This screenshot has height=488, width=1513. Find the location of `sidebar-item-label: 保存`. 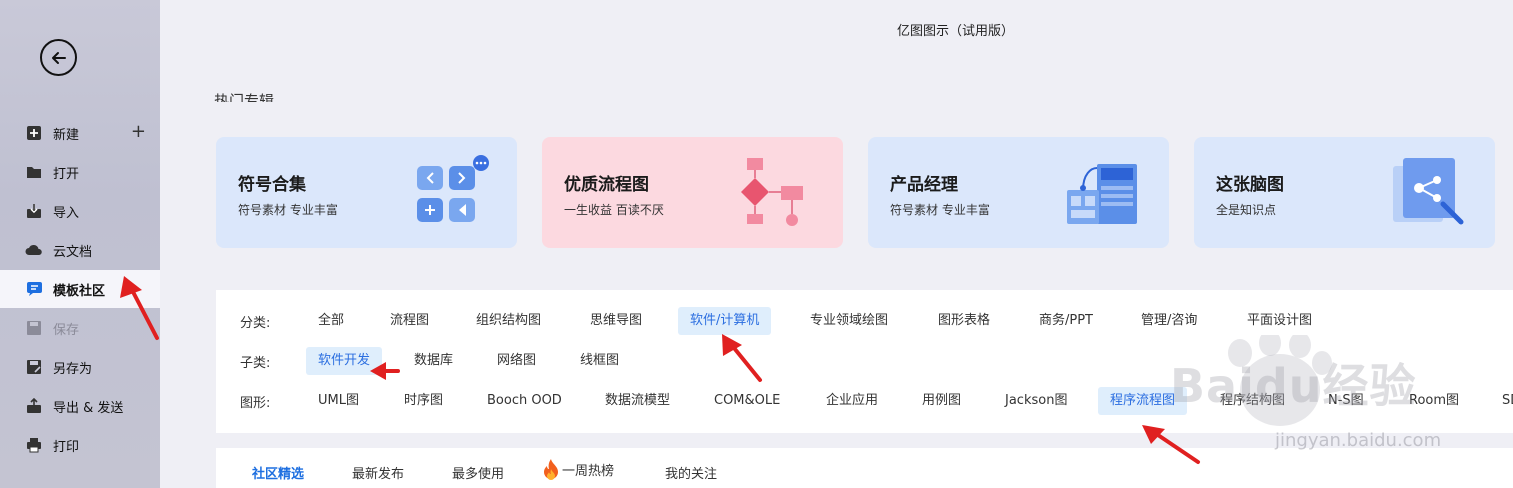

sidebar-item-label: 保存 is located at coordinates (66, 330).